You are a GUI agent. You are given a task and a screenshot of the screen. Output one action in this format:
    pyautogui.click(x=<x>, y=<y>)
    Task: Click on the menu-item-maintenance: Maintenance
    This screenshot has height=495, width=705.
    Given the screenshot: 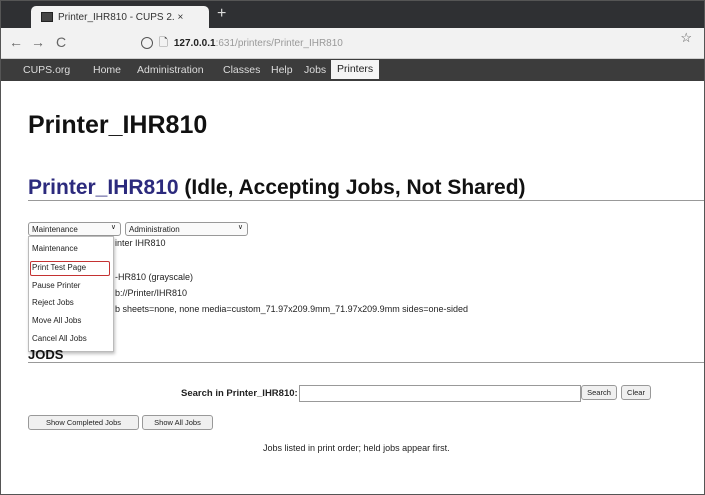 What is the action you would take?
    pyautogui.click(x=55, y=248)
    